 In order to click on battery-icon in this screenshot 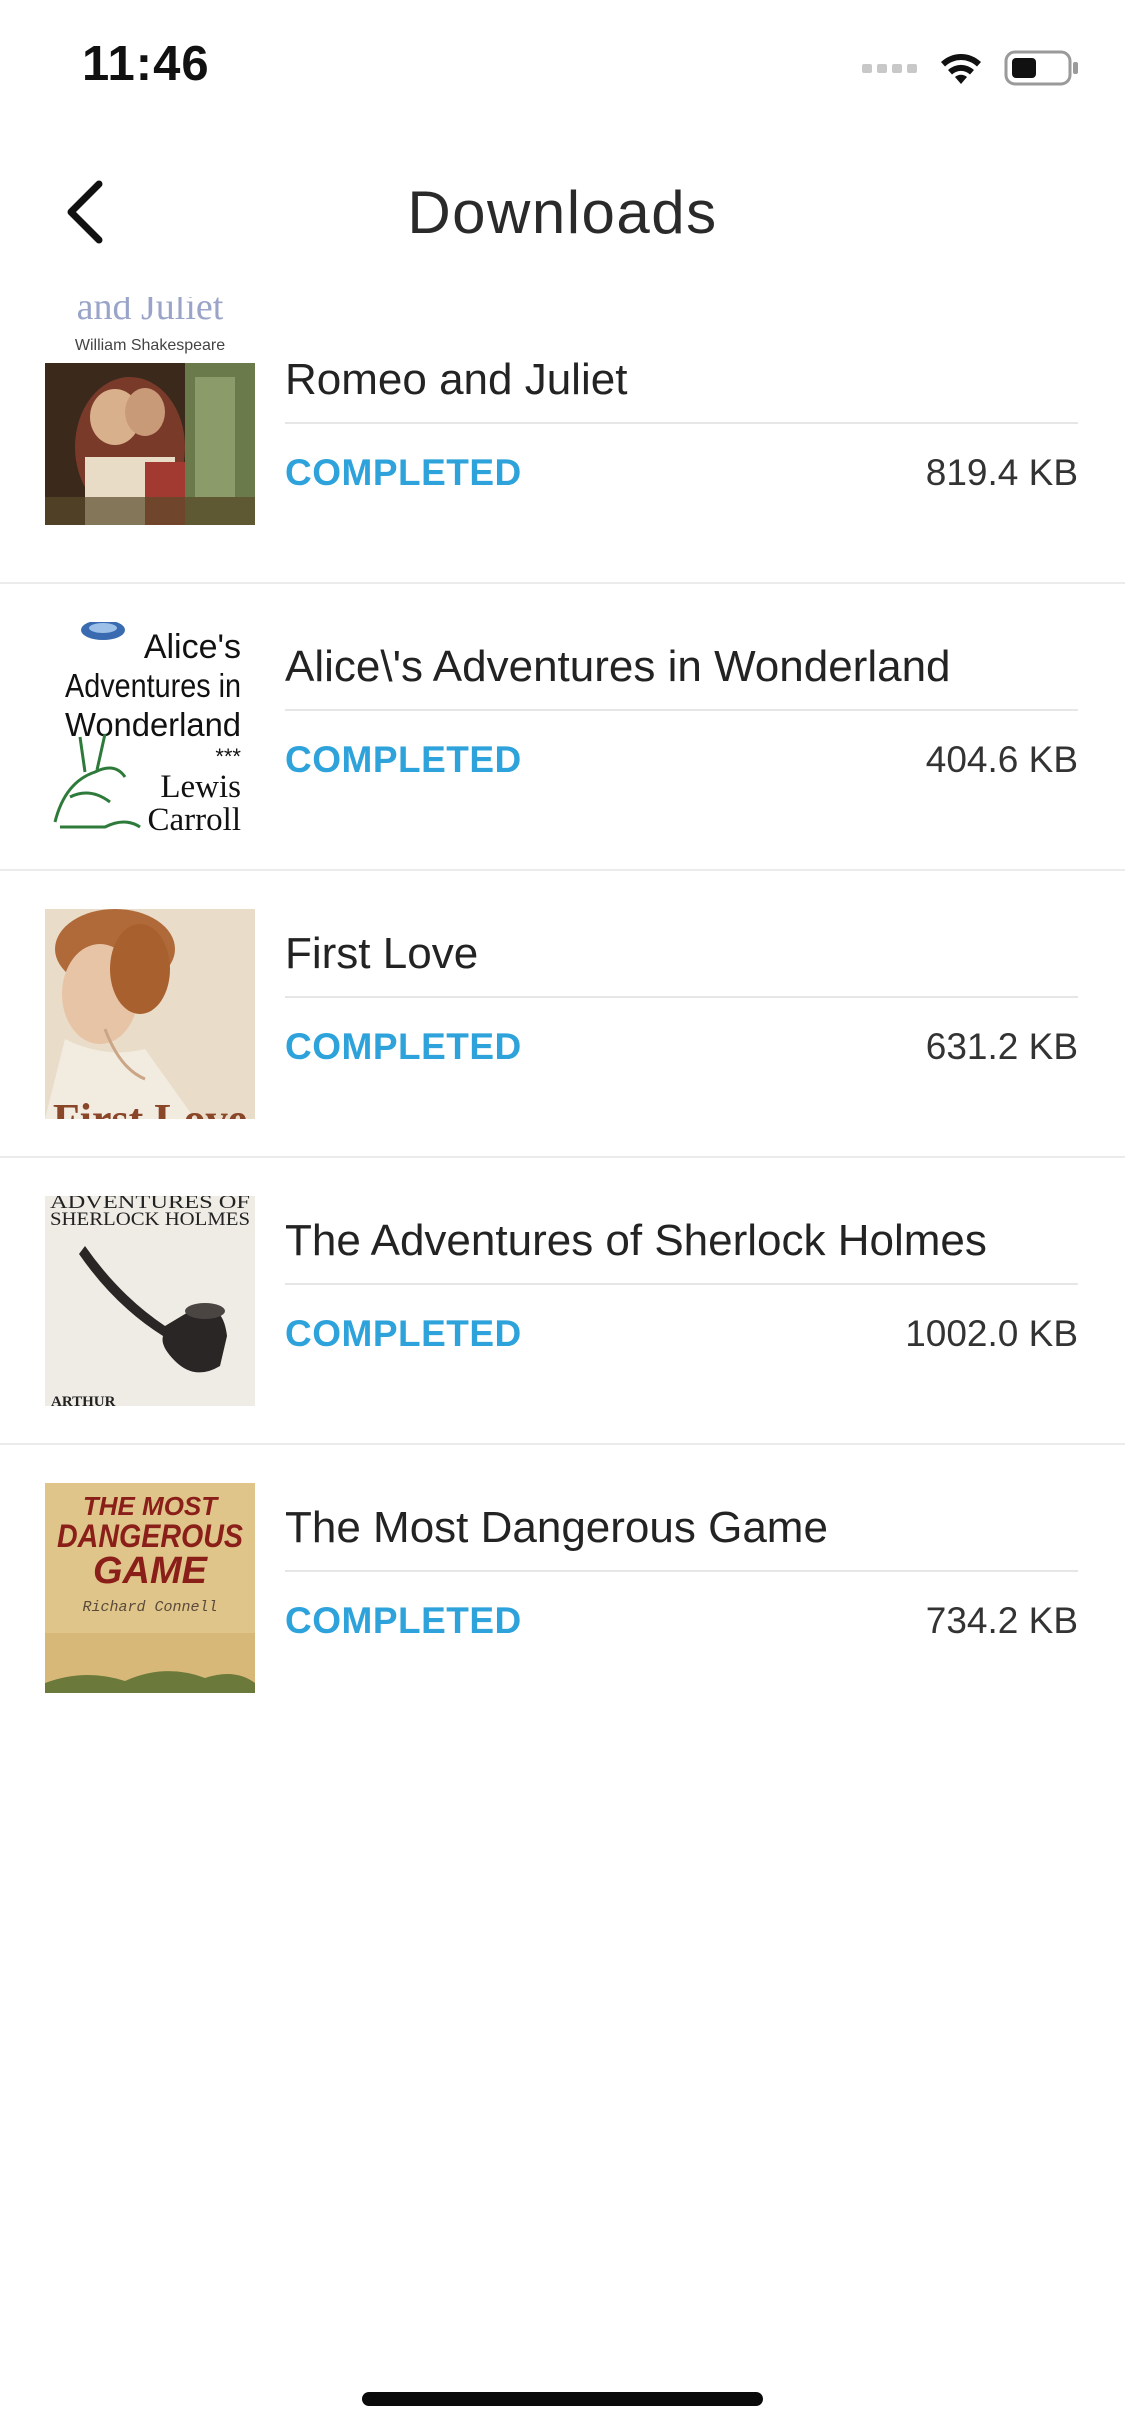, I will do `click(1041, 68)`.